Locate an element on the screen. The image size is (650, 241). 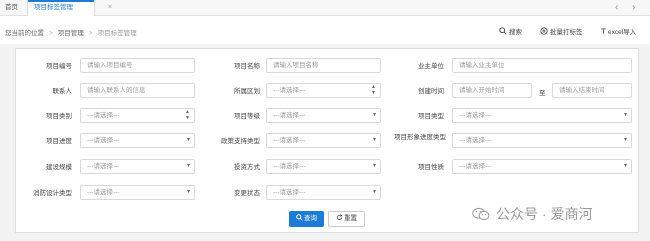
add-circle-icon is located at coordinates (544, 31).